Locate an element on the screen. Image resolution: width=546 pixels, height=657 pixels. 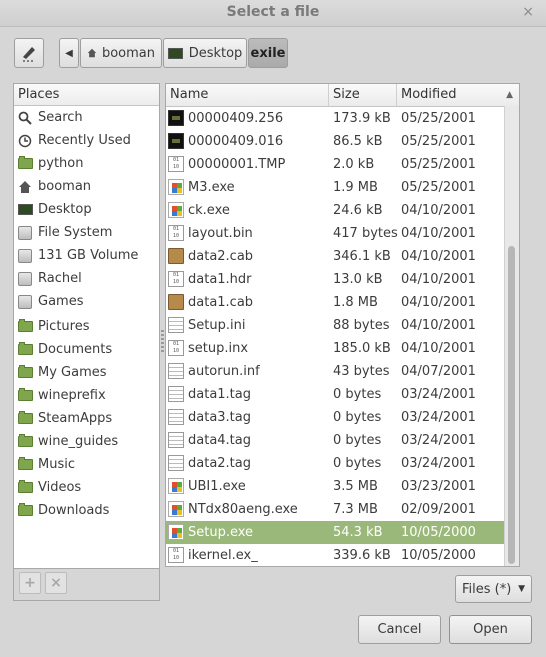
sidebar-item-my-games: My Games is located at coordinates (86, 372).